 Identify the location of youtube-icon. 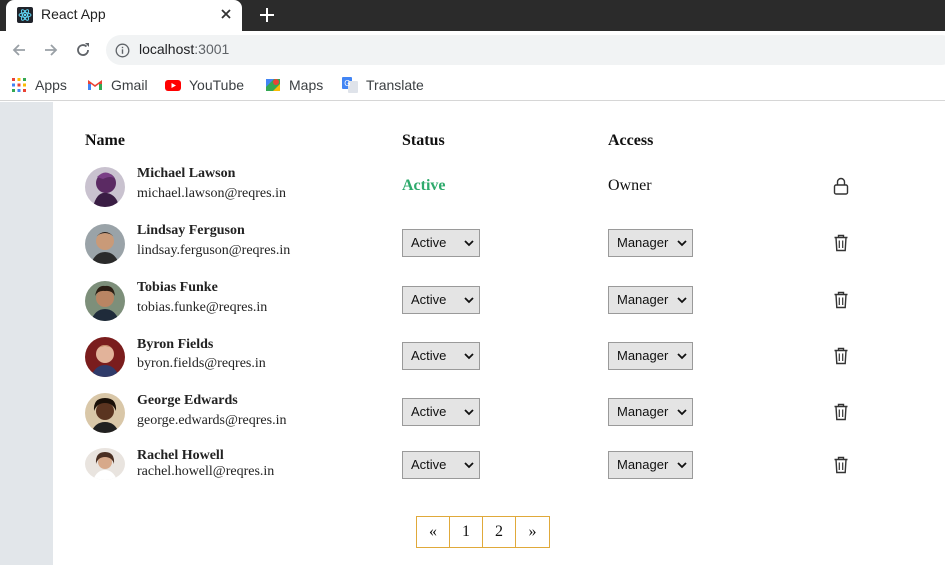
(173, 85).